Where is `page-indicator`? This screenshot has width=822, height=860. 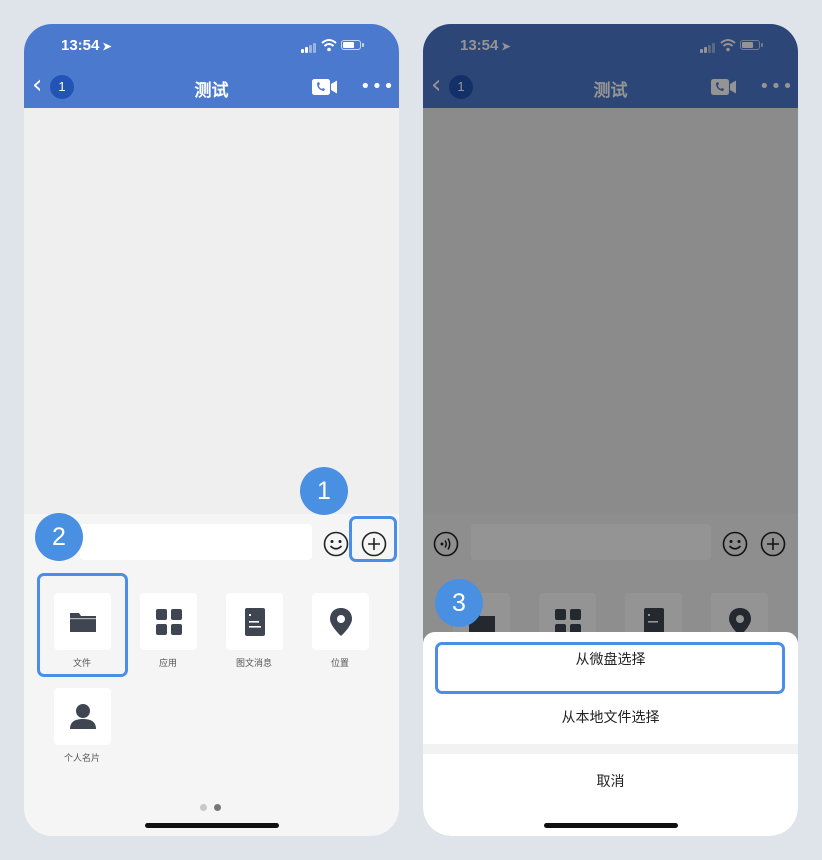 page-indicator is located at coordinates (214, 805).